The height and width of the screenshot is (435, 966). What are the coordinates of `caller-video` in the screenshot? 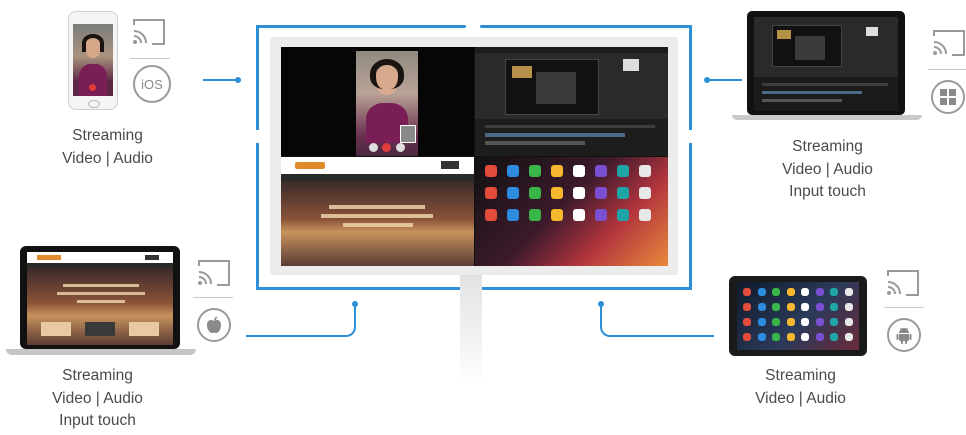 It's located at (387, 103).